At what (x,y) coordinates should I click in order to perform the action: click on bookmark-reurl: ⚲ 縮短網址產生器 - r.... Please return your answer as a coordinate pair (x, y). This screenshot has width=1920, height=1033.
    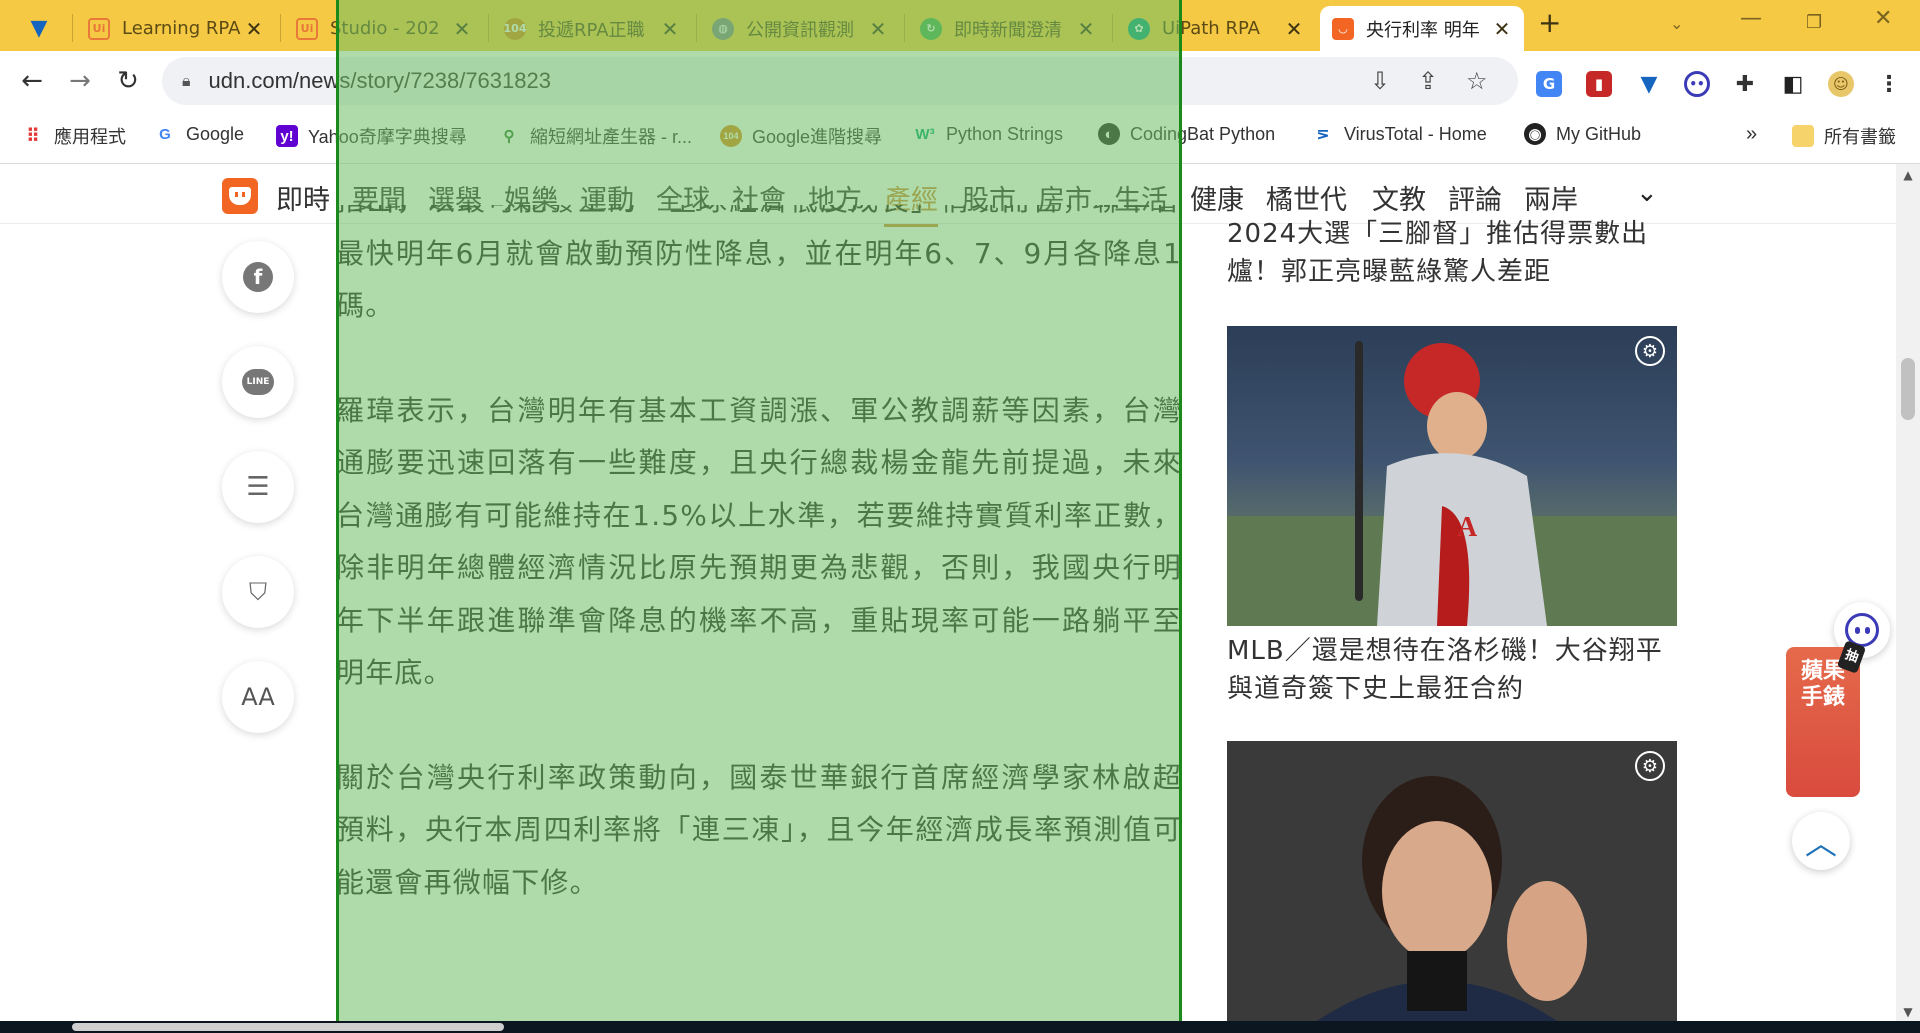
    Looking at the image, I should click on (595, 136).